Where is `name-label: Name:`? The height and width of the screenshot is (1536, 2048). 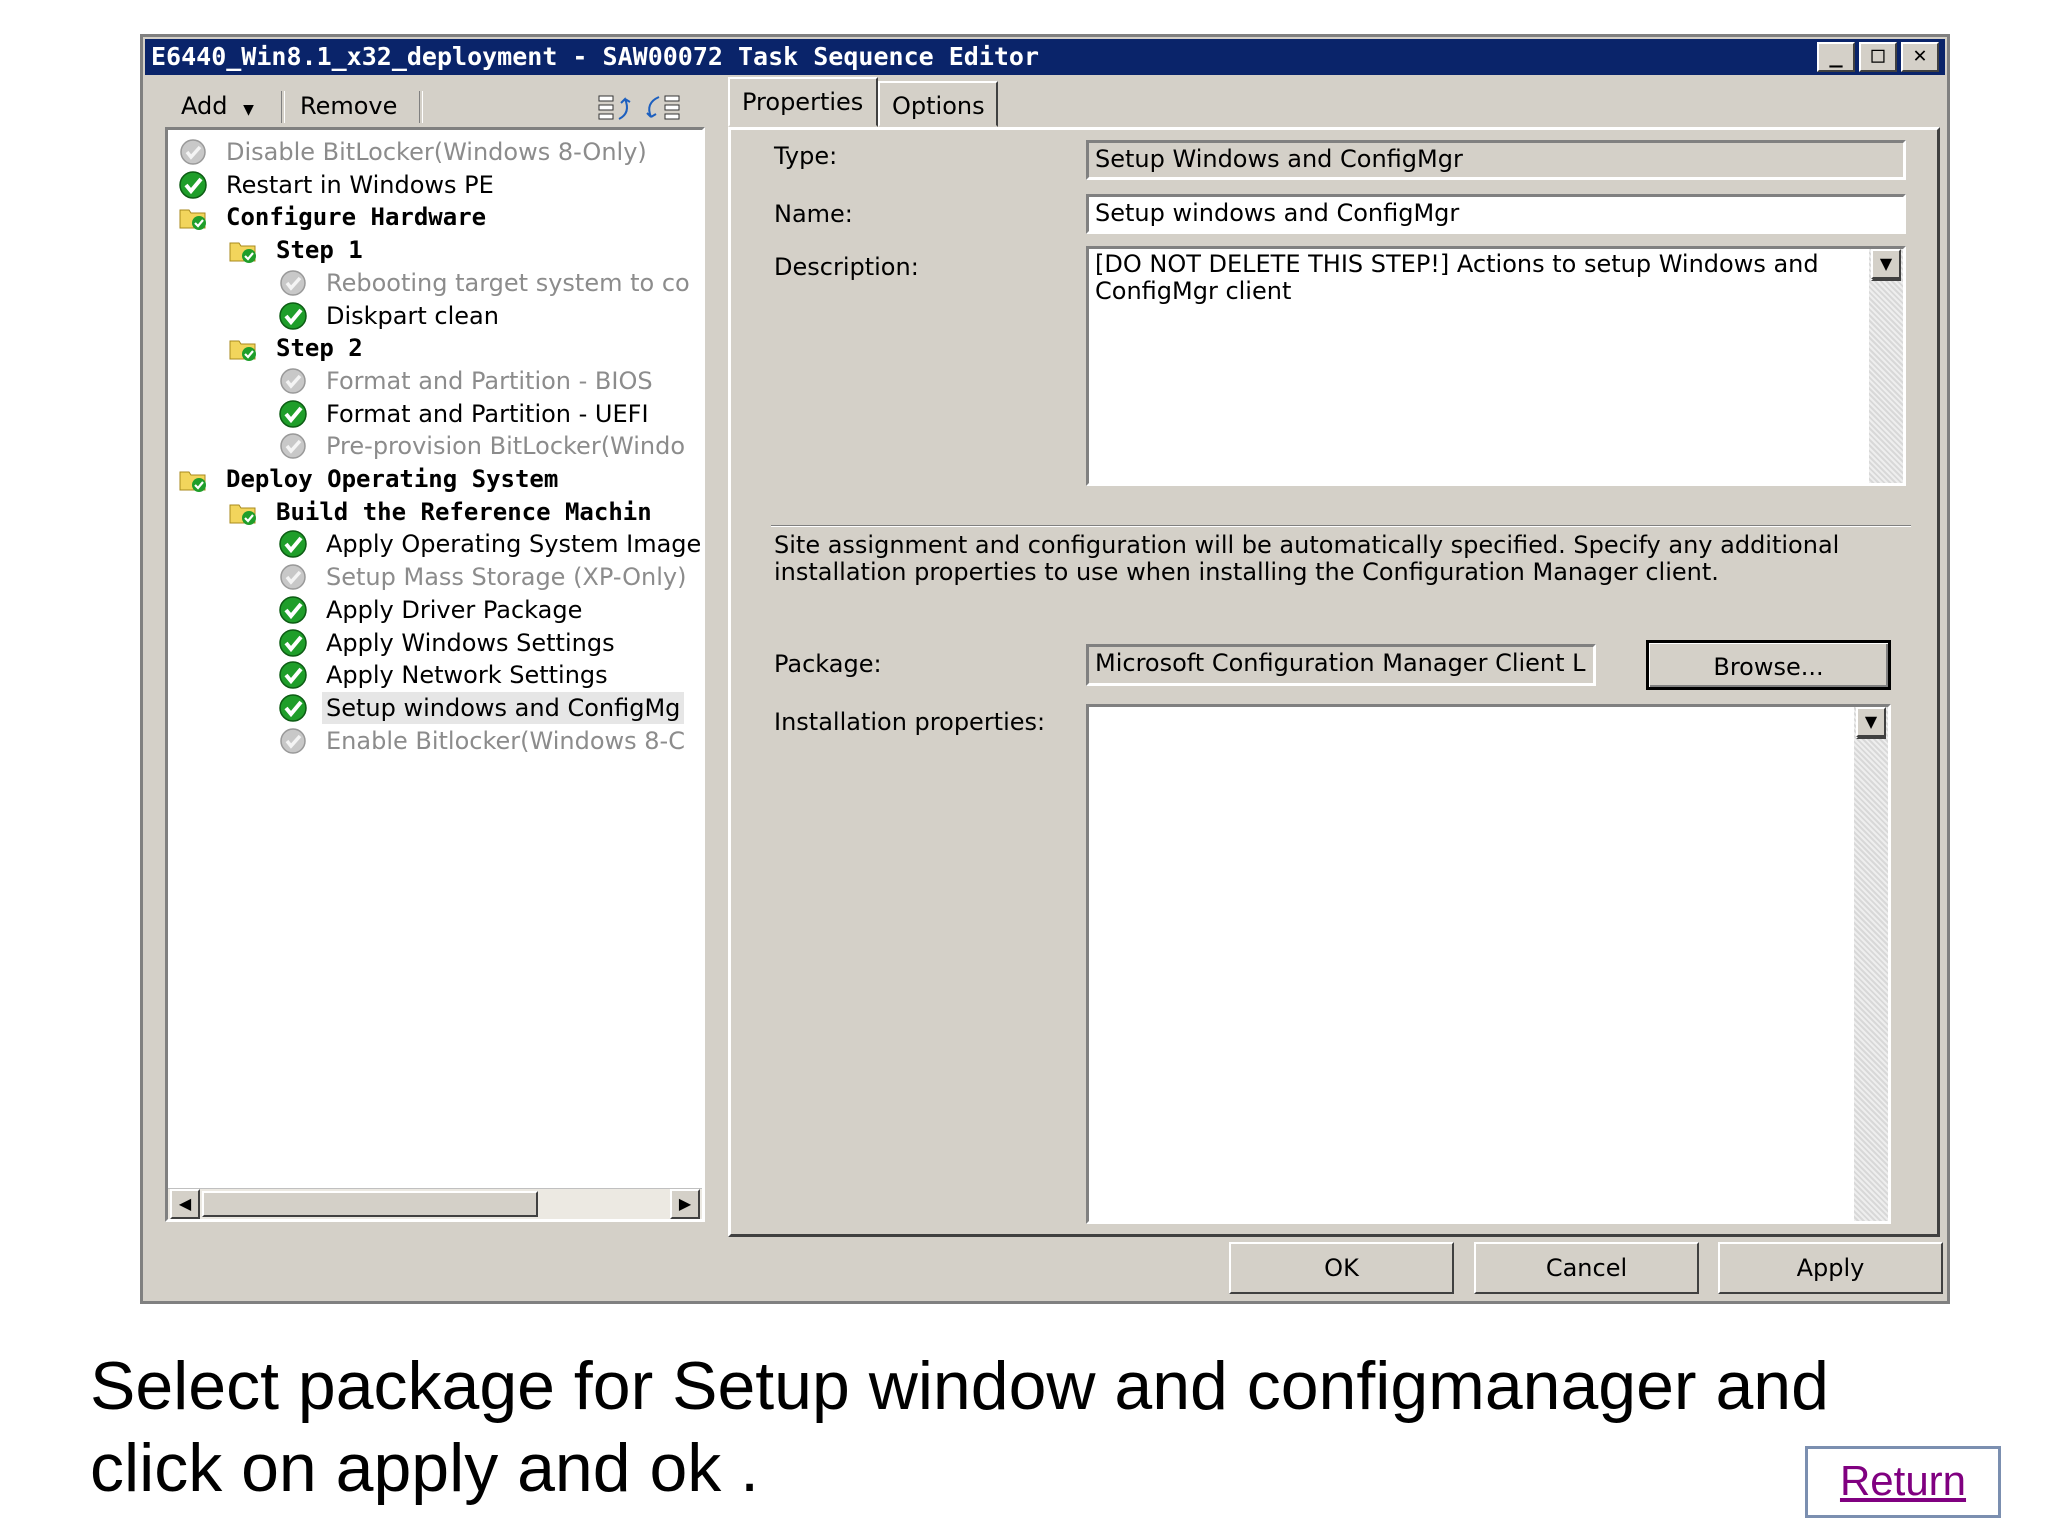 name-label: Name: is located at coordinates (813, 214).